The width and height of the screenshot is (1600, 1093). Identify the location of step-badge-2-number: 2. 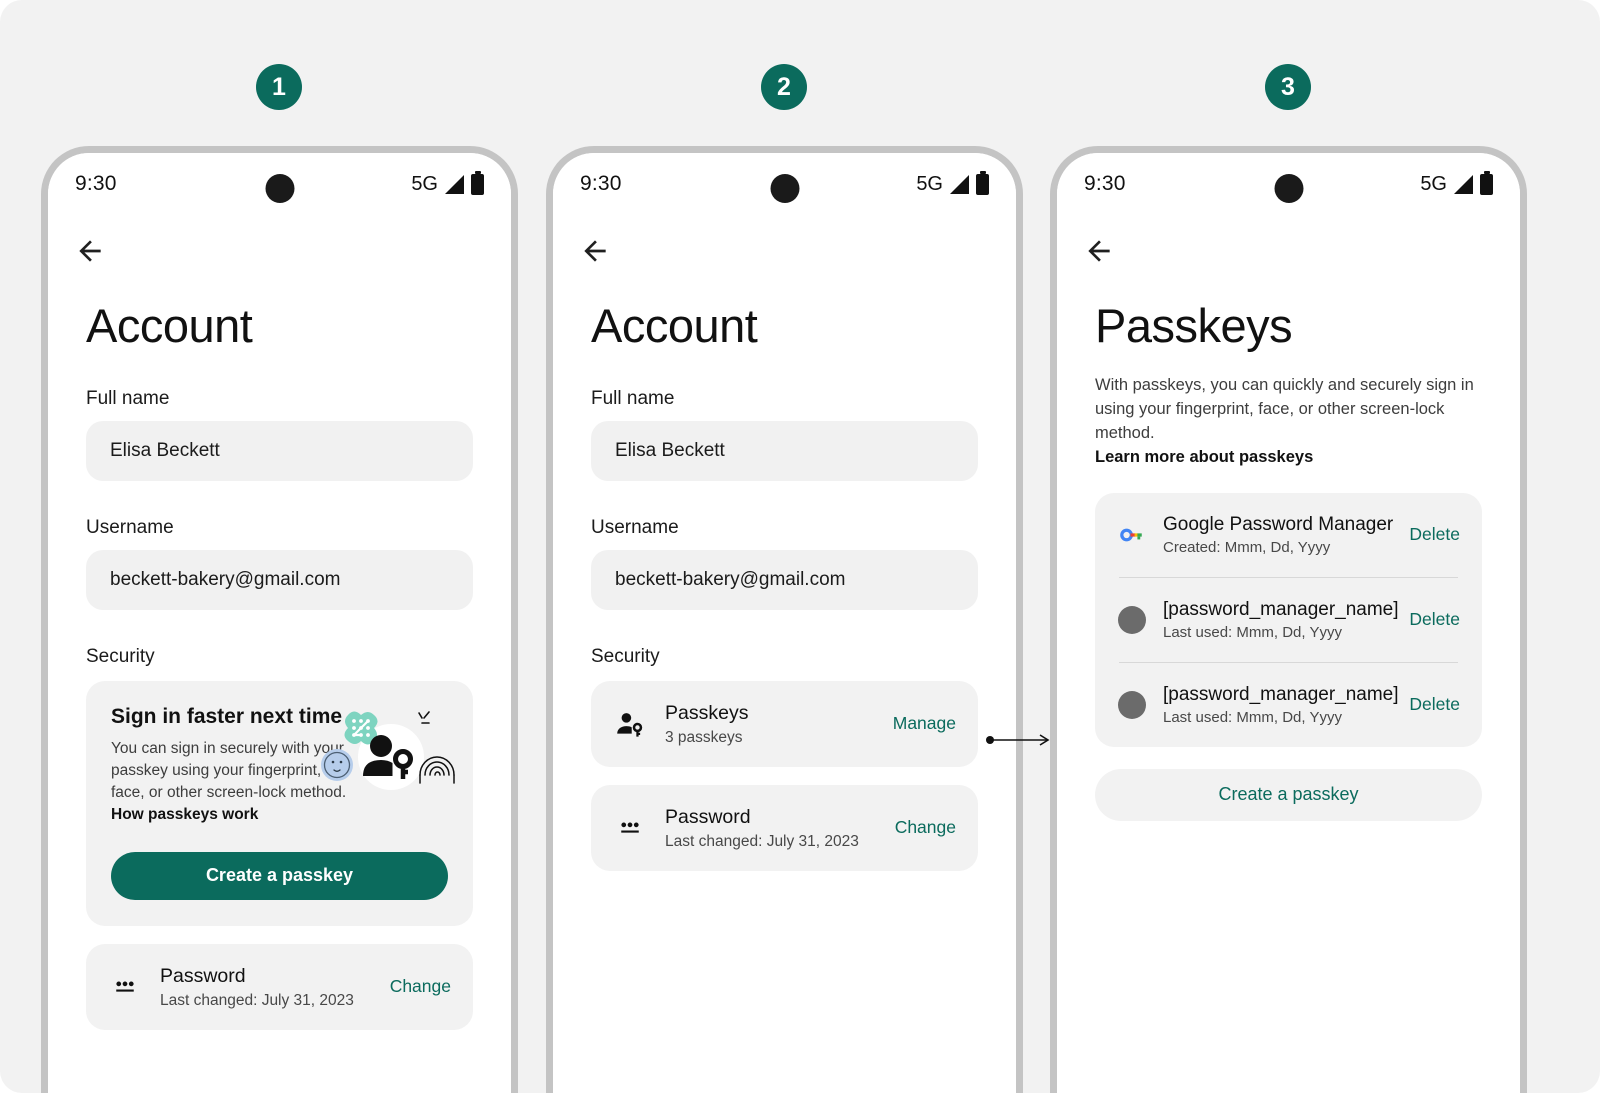
(784, 86).